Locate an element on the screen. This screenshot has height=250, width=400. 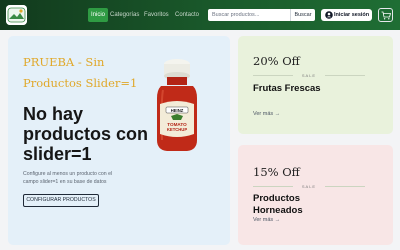
hero-subtitle: PRUEBA - Sin Productos Slider=1 is located at coordinates (80, 72).